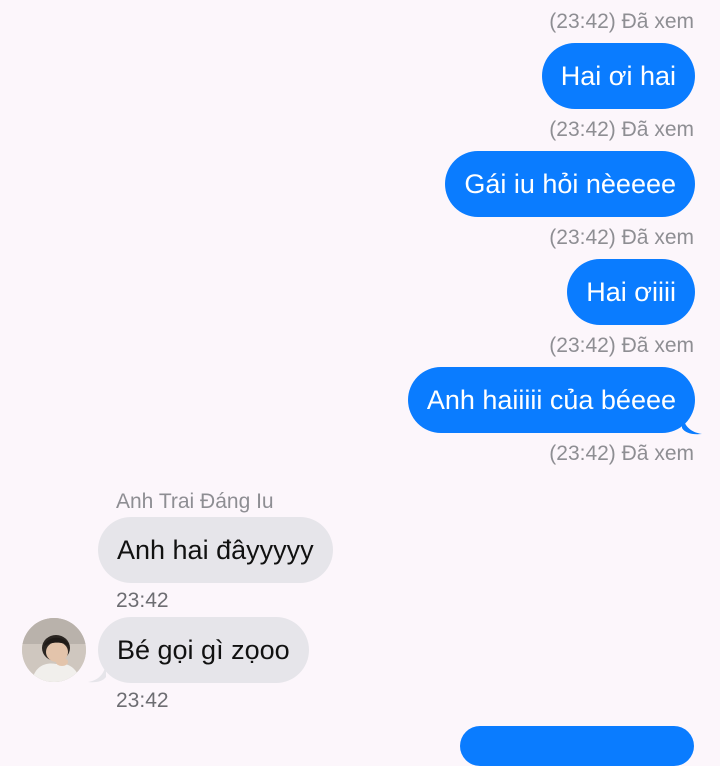 This screenshot has height=766, width=720. What do you see at coordinates (195, 501) in the screenshot?
I see `sender-name: Anh Trai Đáng Iu` at bounding box center [195, 501].